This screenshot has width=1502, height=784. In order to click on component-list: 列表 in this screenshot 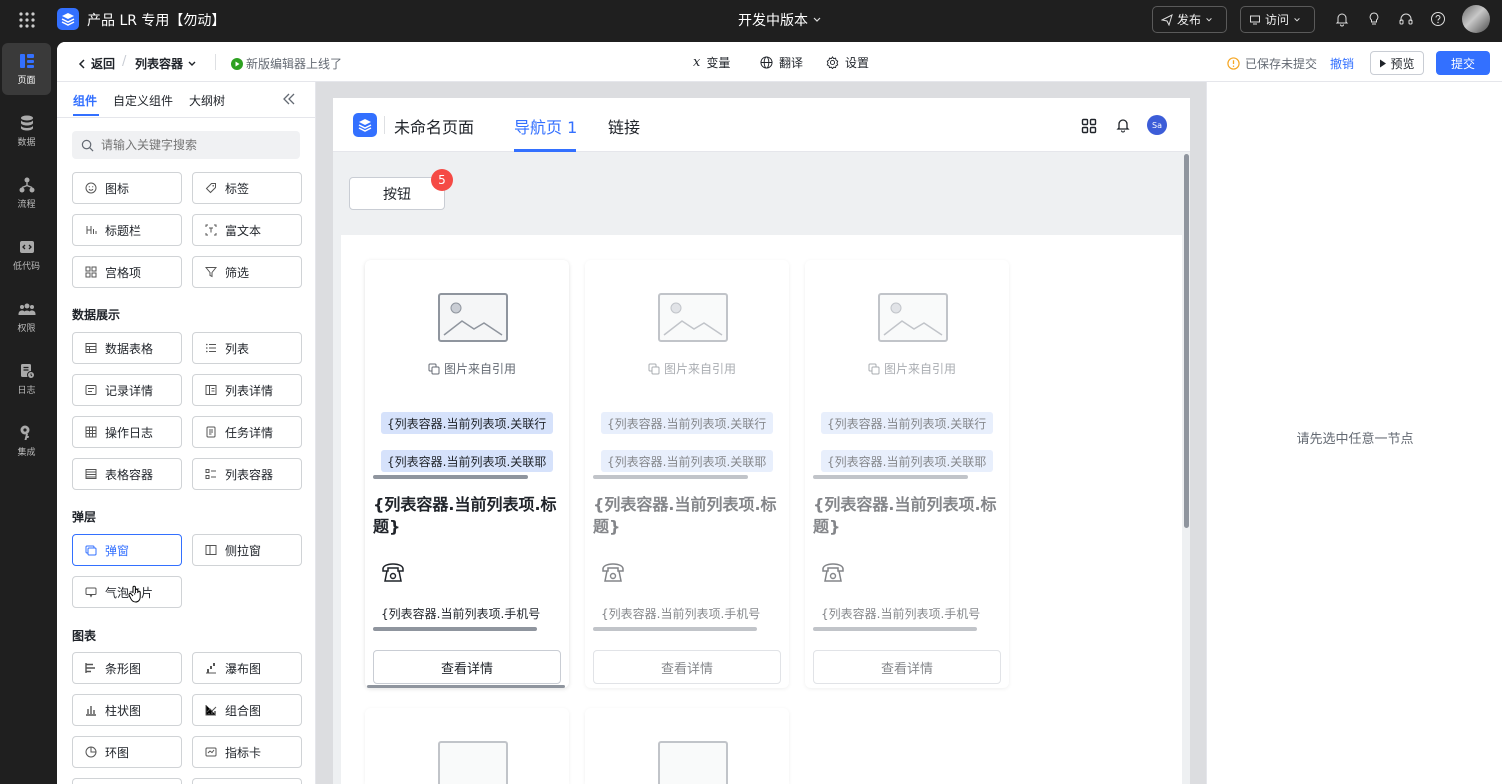, I will do `click(247, 348)`.